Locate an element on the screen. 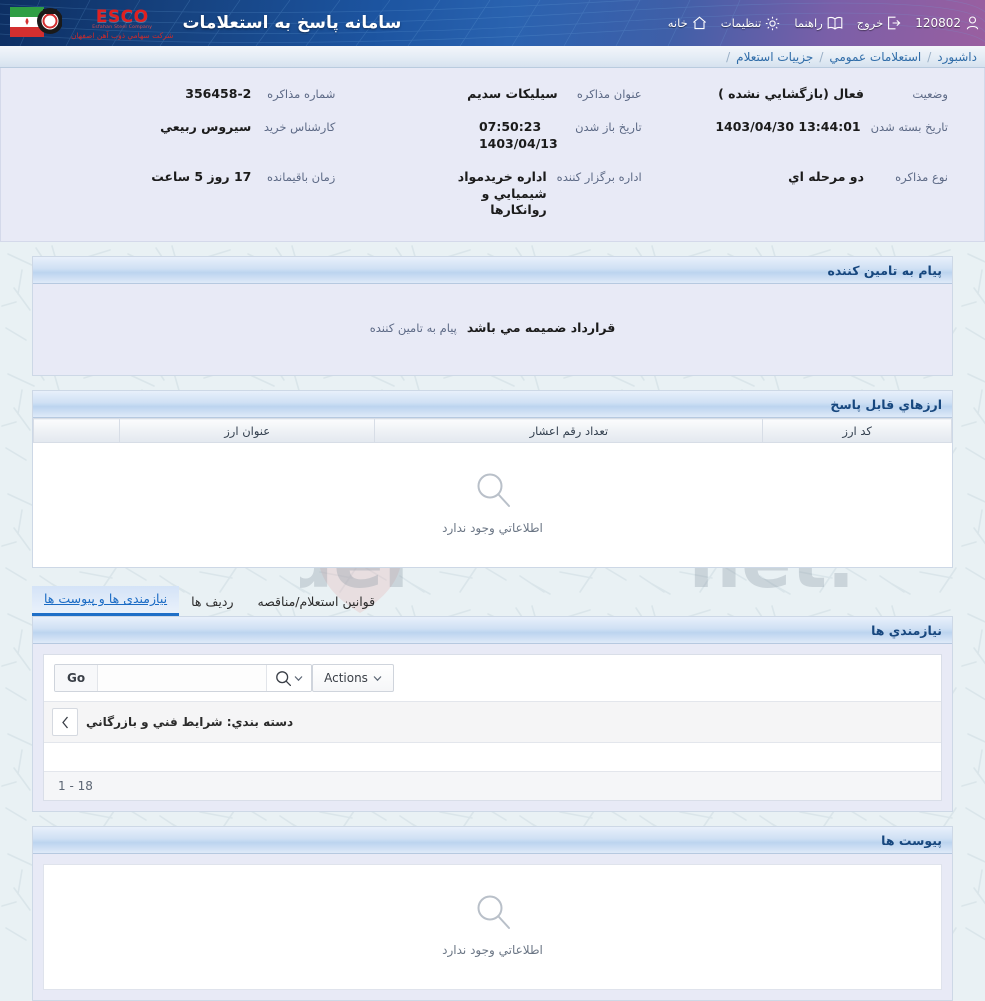 The width and height of the screenshot is (985, 1001). attachments-empty-text: اطلاعاتي وجود ندارد is located at coordinates (492, 950).